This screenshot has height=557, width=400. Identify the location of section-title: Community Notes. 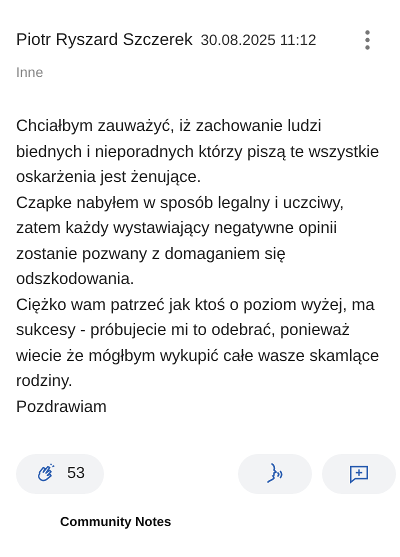
(116, 521).